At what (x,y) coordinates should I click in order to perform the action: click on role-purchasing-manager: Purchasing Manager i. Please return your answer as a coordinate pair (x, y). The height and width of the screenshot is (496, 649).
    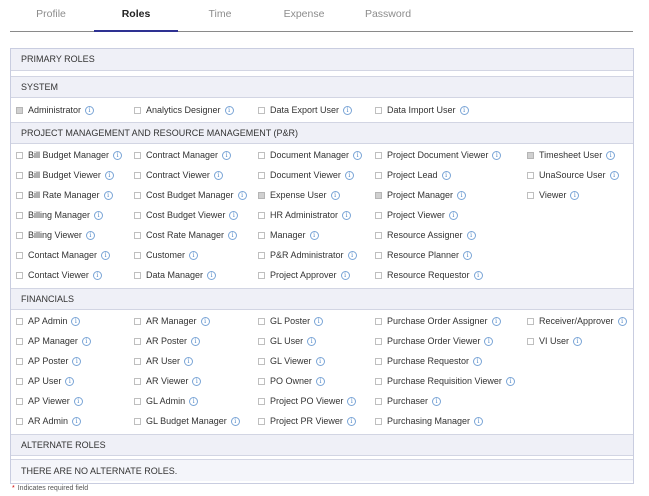
    Looking at the image, I should click on (429, 421).